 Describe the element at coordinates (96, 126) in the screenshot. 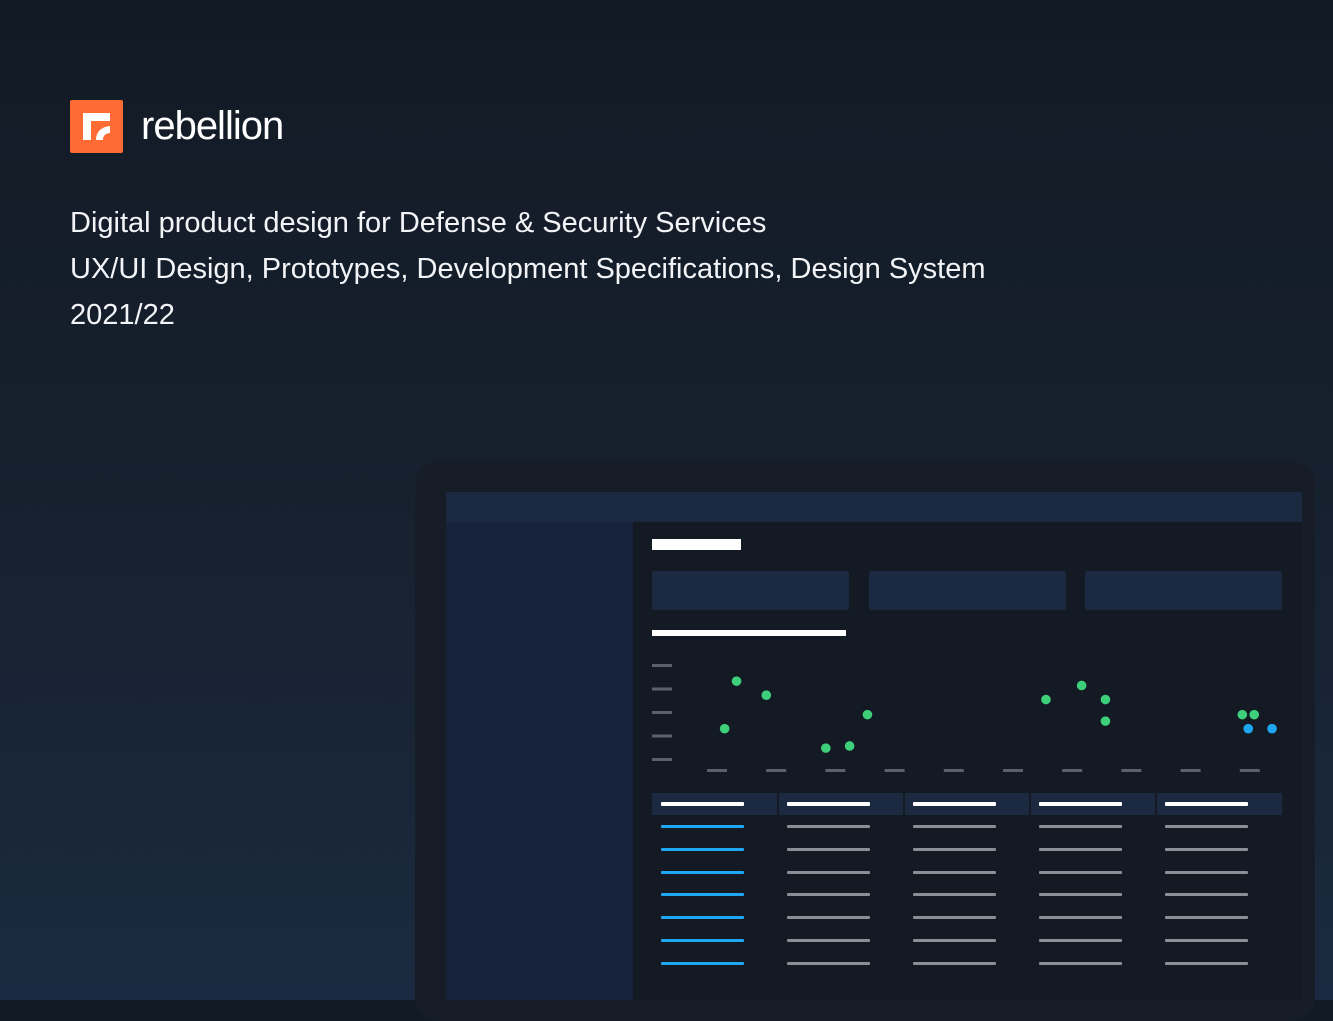

I see `rebellion-logo-icon` at that location.